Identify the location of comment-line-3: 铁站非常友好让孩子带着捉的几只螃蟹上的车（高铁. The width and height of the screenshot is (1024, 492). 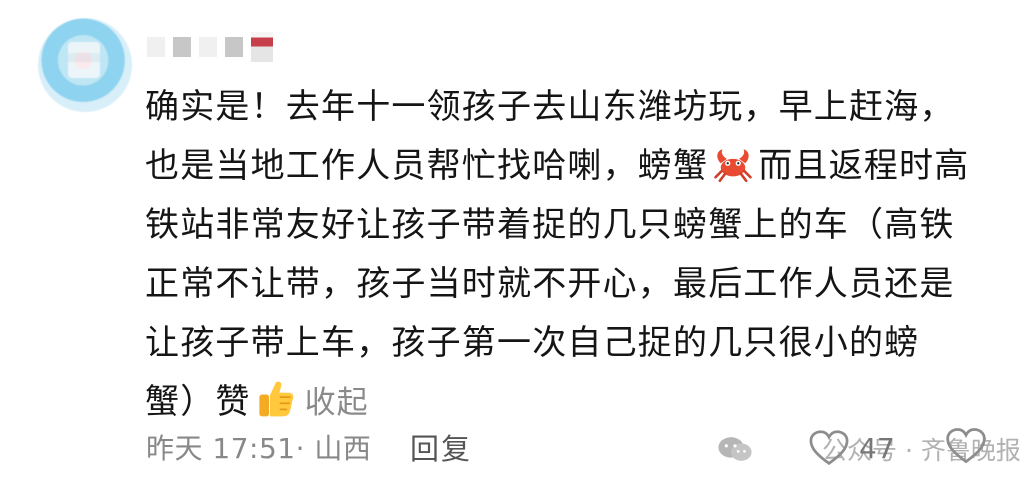
(550, 225).